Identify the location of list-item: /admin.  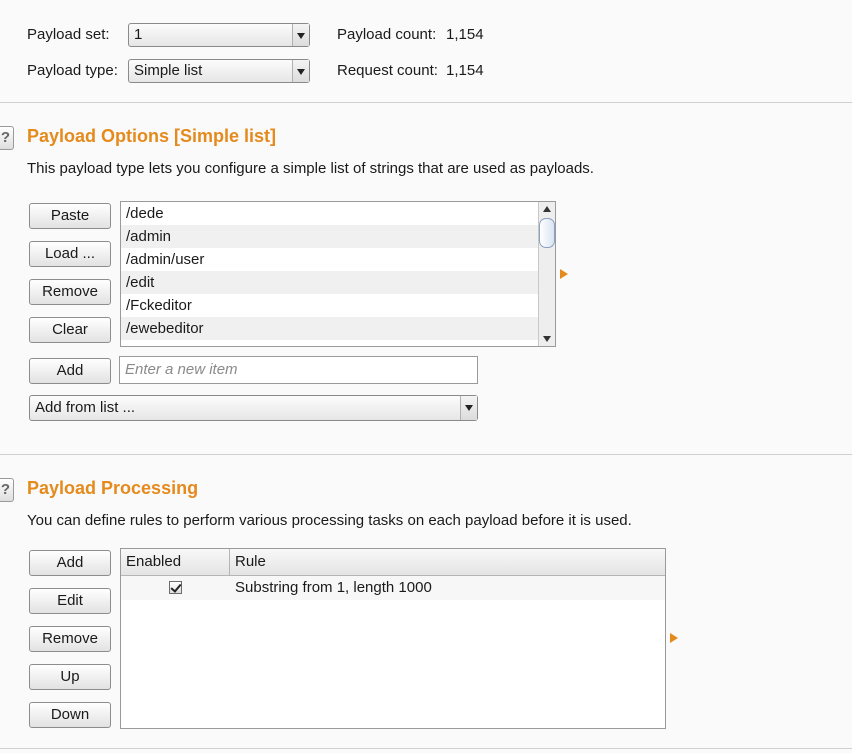
(338, 236).